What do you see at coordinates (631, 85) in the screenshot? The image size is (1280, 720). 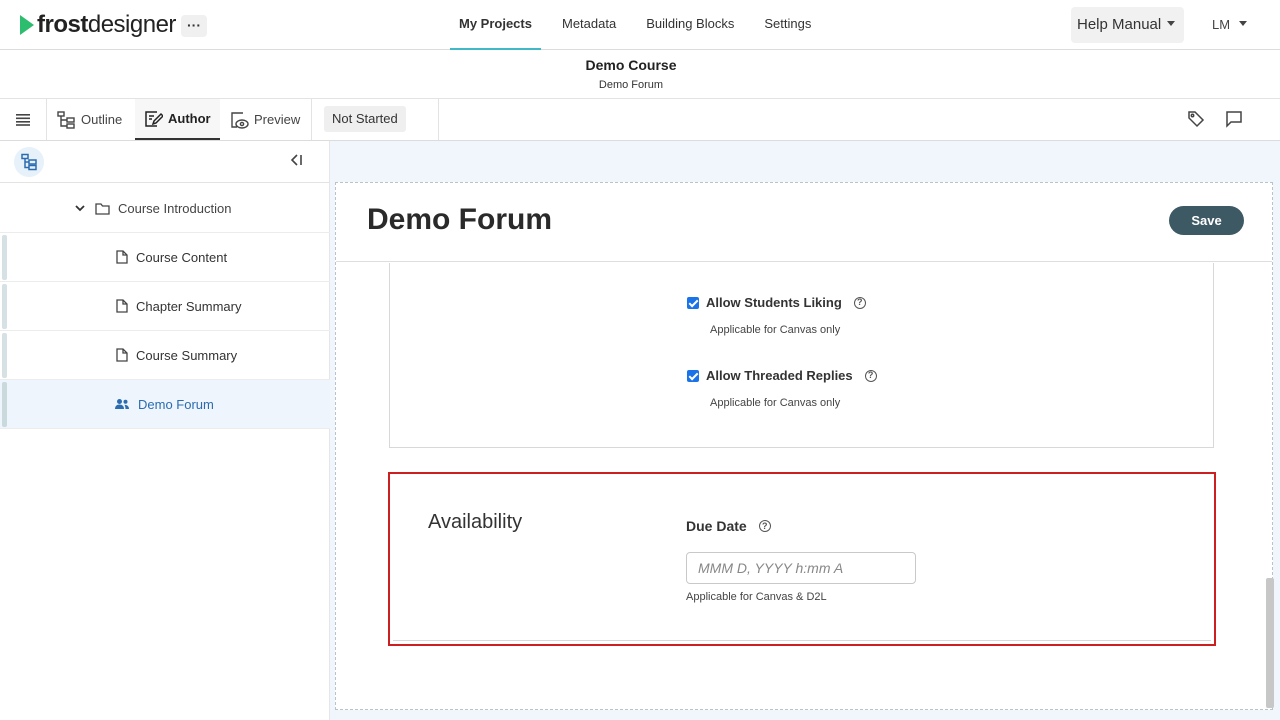 I see `course-subtitle: Demo Forum` at bounding box center [631, 85].